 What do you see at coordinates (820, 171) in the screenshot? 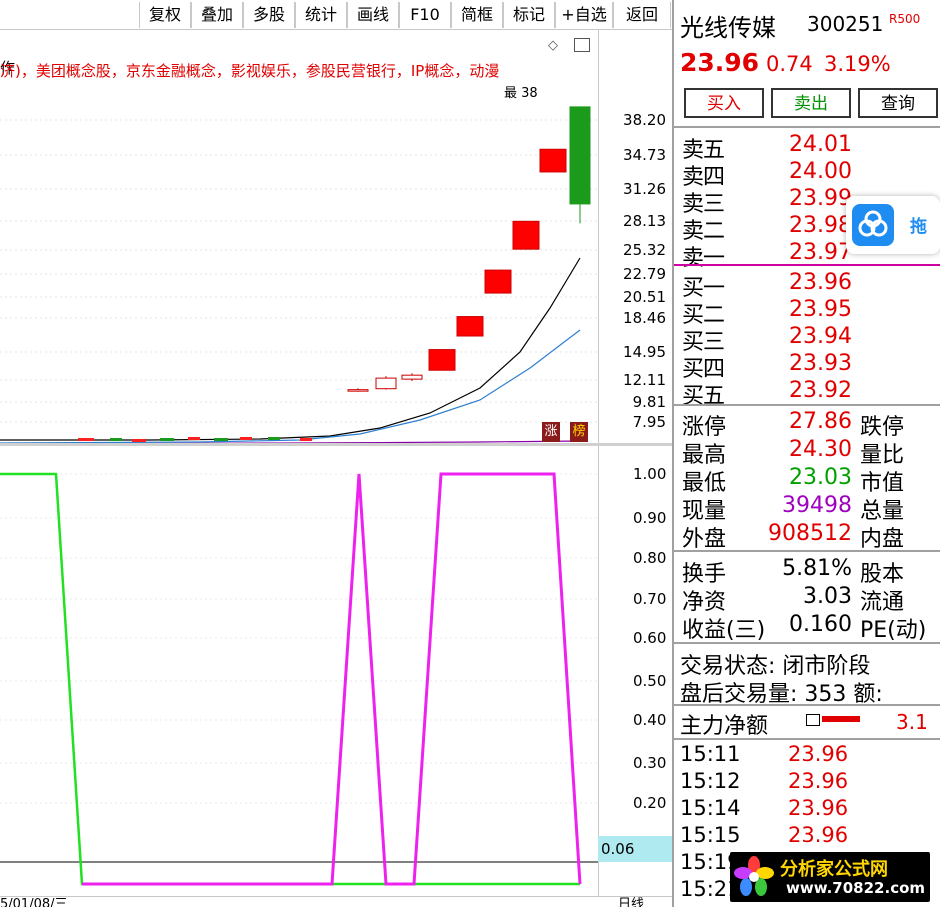
I see `ask-price: 24.00` at bounding box center [820, 171].